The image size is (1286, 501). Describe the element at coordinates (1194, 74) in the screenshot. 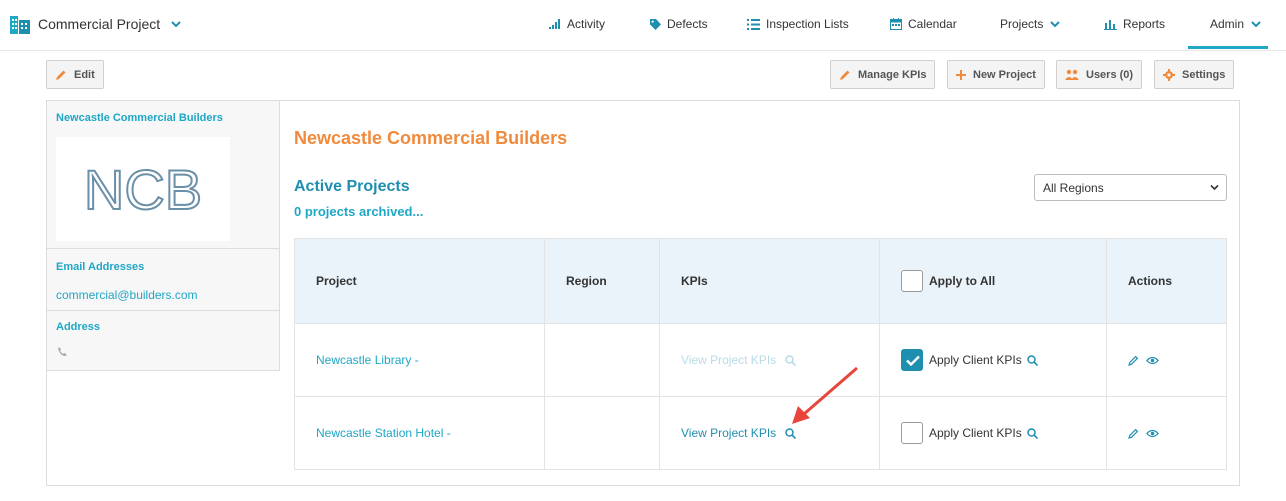

I see `settings-button: Settings` at that location.